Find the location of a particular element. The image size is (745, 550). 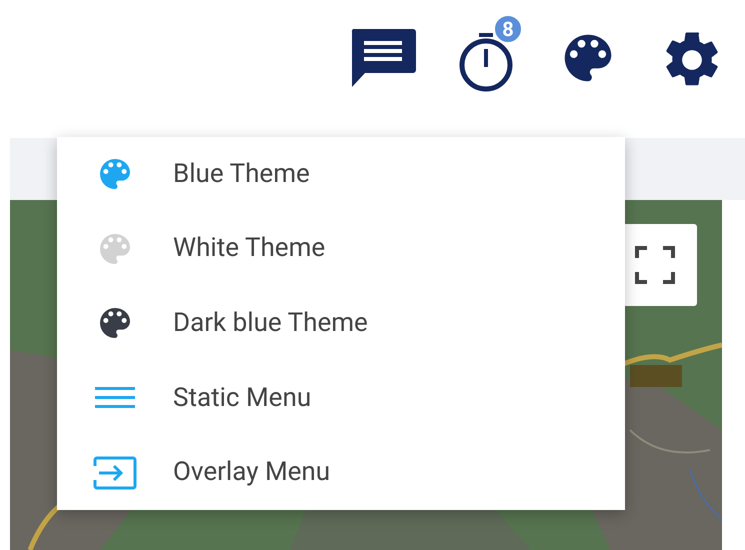

menu-item: White Theme is located at coordinates (341, 249).